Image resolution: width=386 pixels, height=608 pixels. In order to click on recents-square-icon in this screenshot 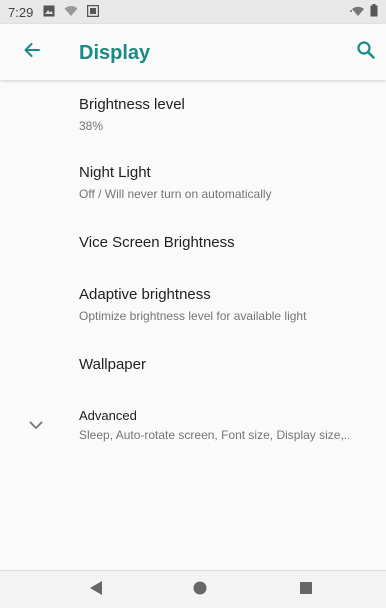, I will do `click(306, 590)`.